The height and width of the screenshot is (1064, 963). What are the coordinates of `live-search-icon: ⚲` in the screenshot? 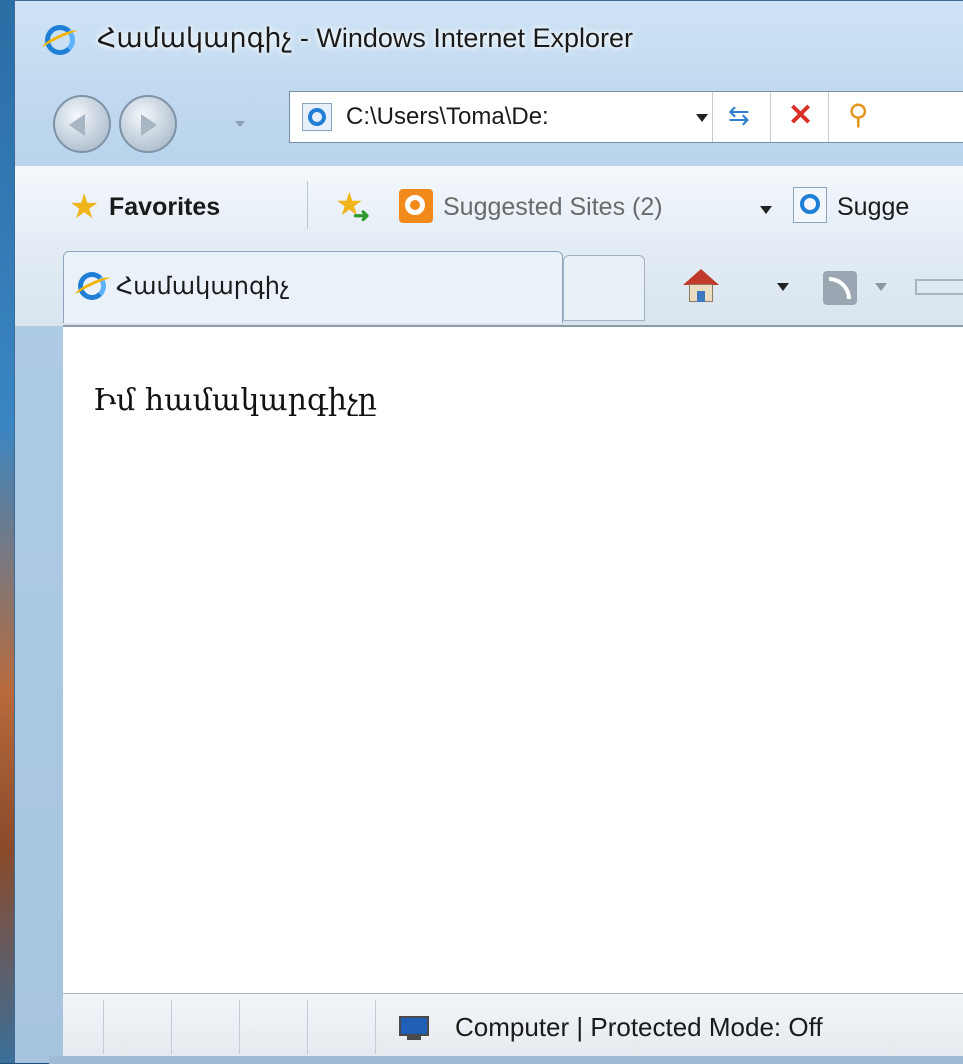 It's located at (858, 114).